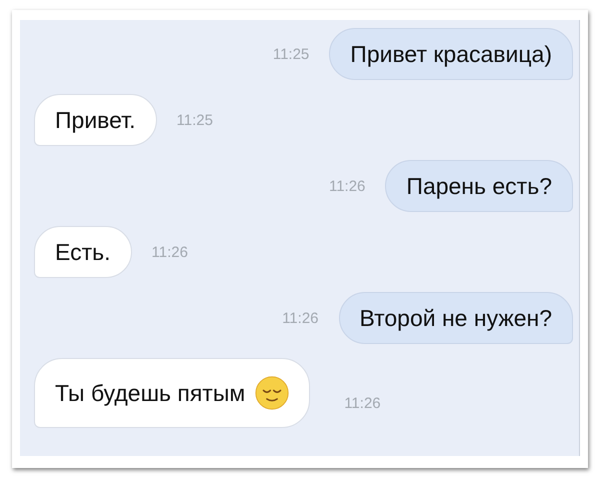 Image resolution: width=600 pixels, height=482 pixels. What do you see at coordinates (455, 318) in the screenshot?
I see `message-bubble: Второй не нужен?` at bounding box center [455, 318].